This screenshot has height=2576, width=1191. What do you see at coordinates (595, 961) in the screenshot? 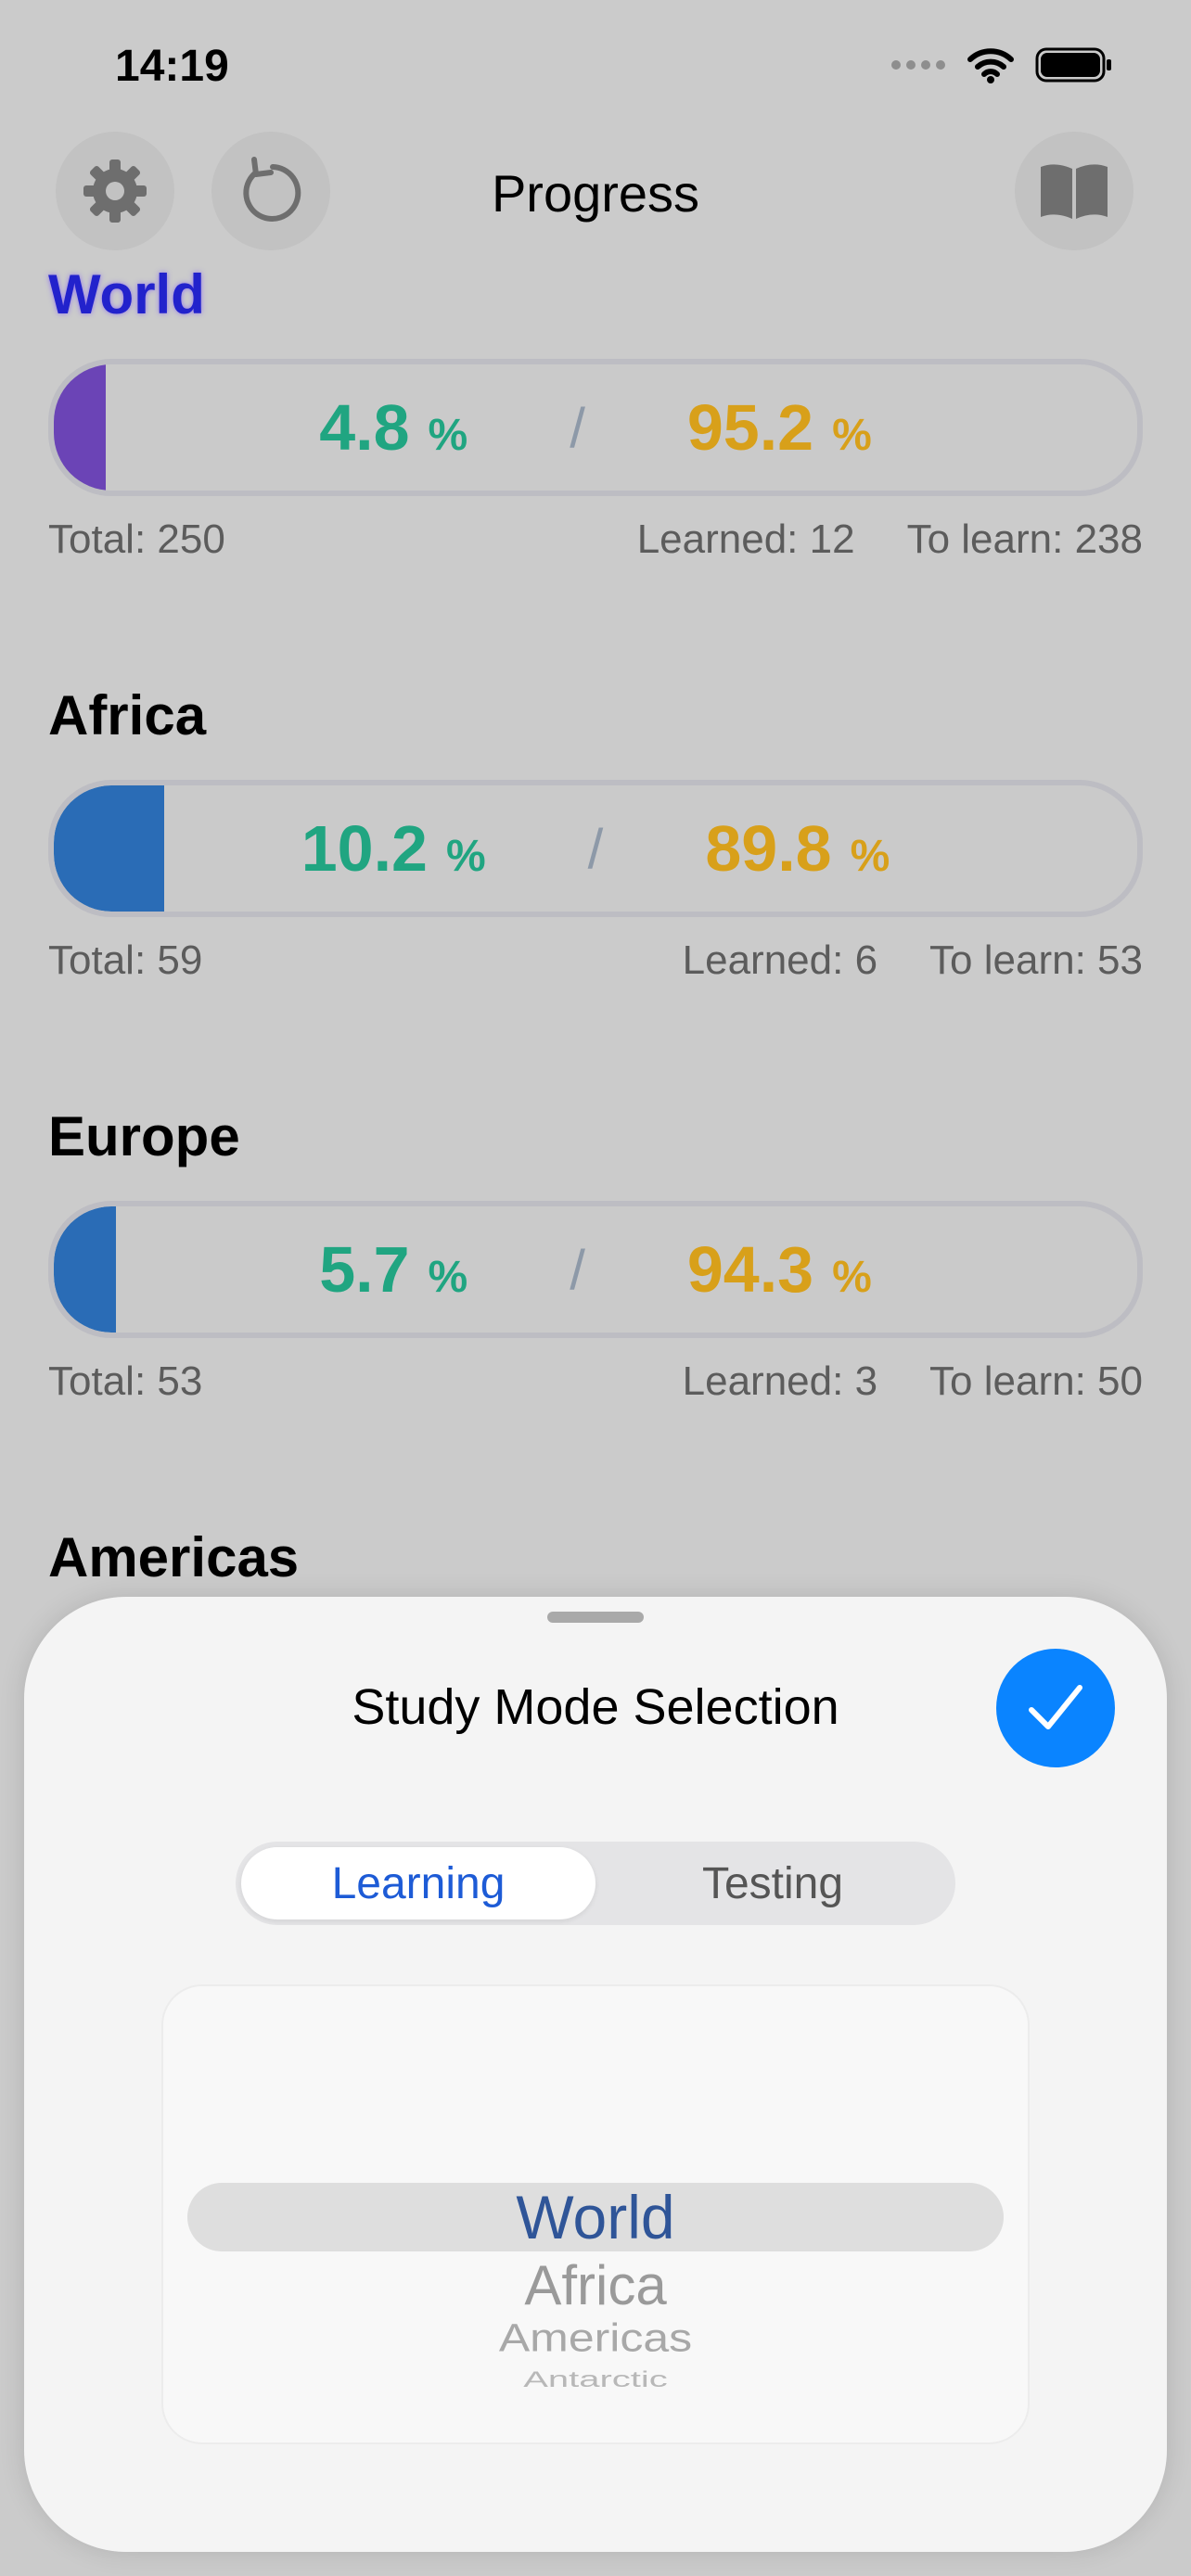
I see `stats-row: Total: 59 Learned: 6 To learn: 53` at bounding box center [595, 961].